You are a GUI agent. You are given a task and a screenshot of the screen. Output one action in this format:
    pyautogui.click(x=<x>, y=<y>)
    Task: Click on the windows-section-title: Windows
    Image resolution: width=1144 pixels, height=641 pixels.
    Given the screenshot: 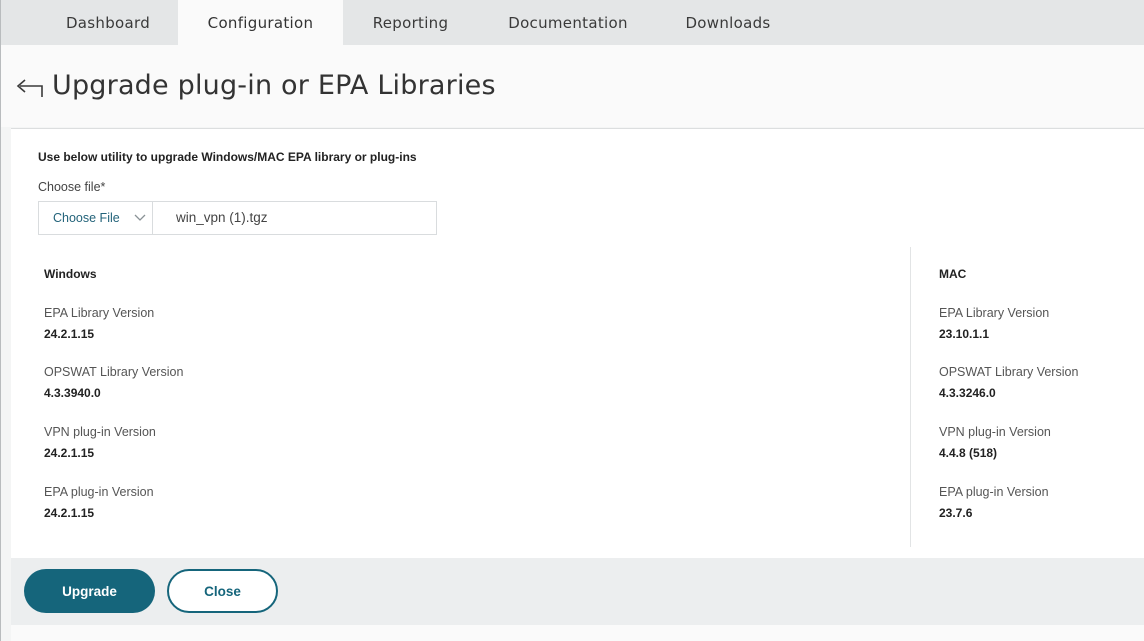 What is the action you would take?
    pyautogui.click(x=70, y=274)
    